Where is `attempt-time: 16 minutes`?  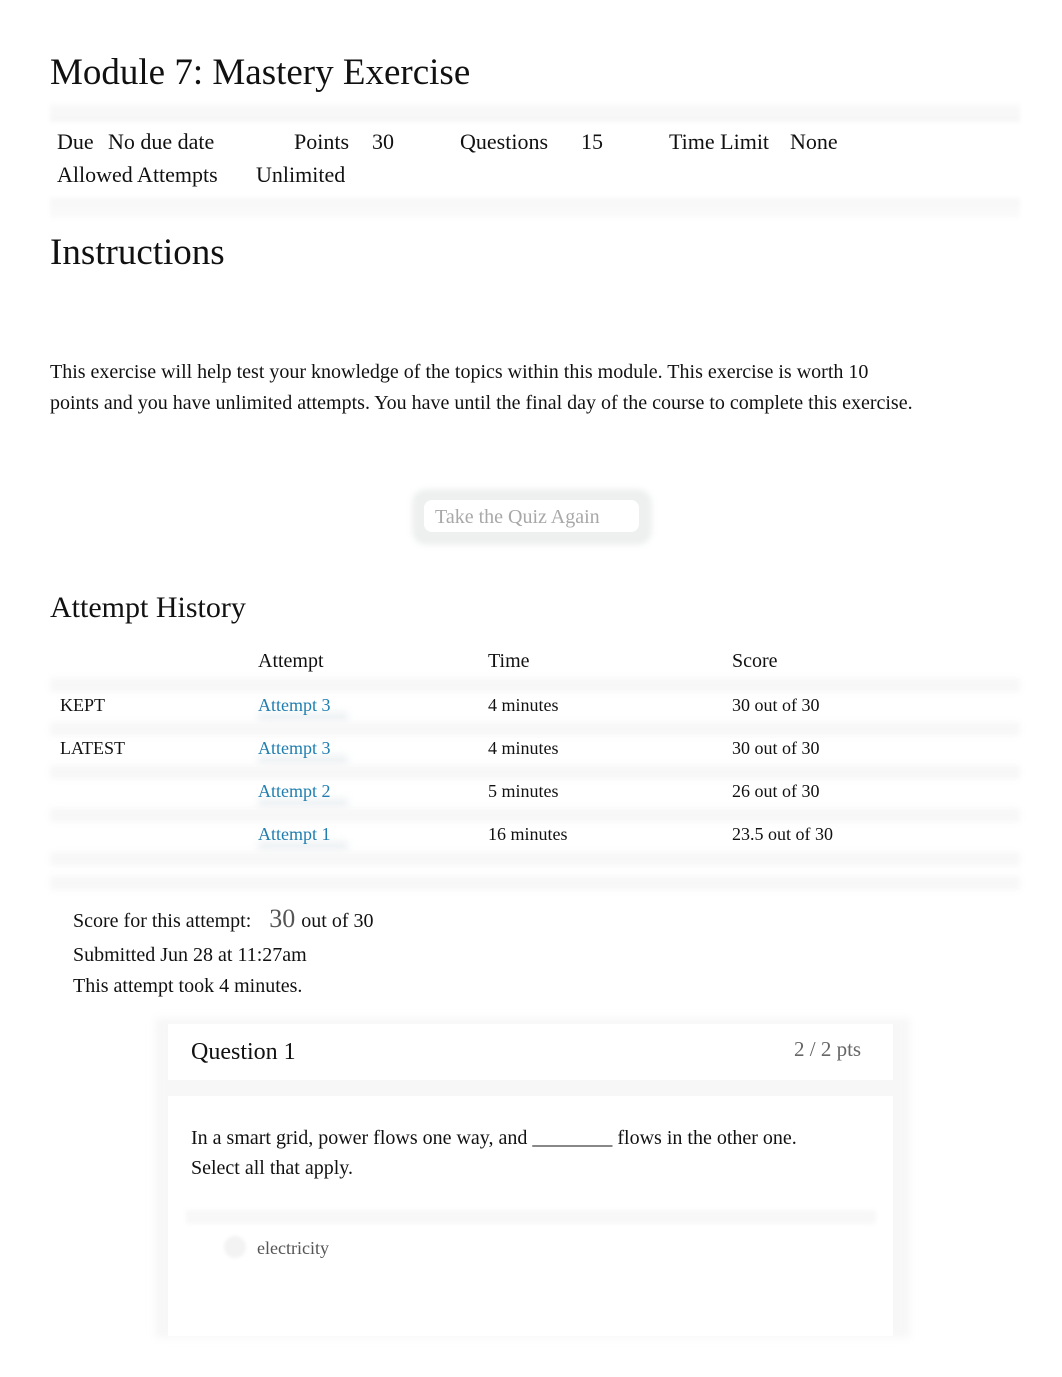 attempt-time: 16 minutes is located at coordinates (528, 834).